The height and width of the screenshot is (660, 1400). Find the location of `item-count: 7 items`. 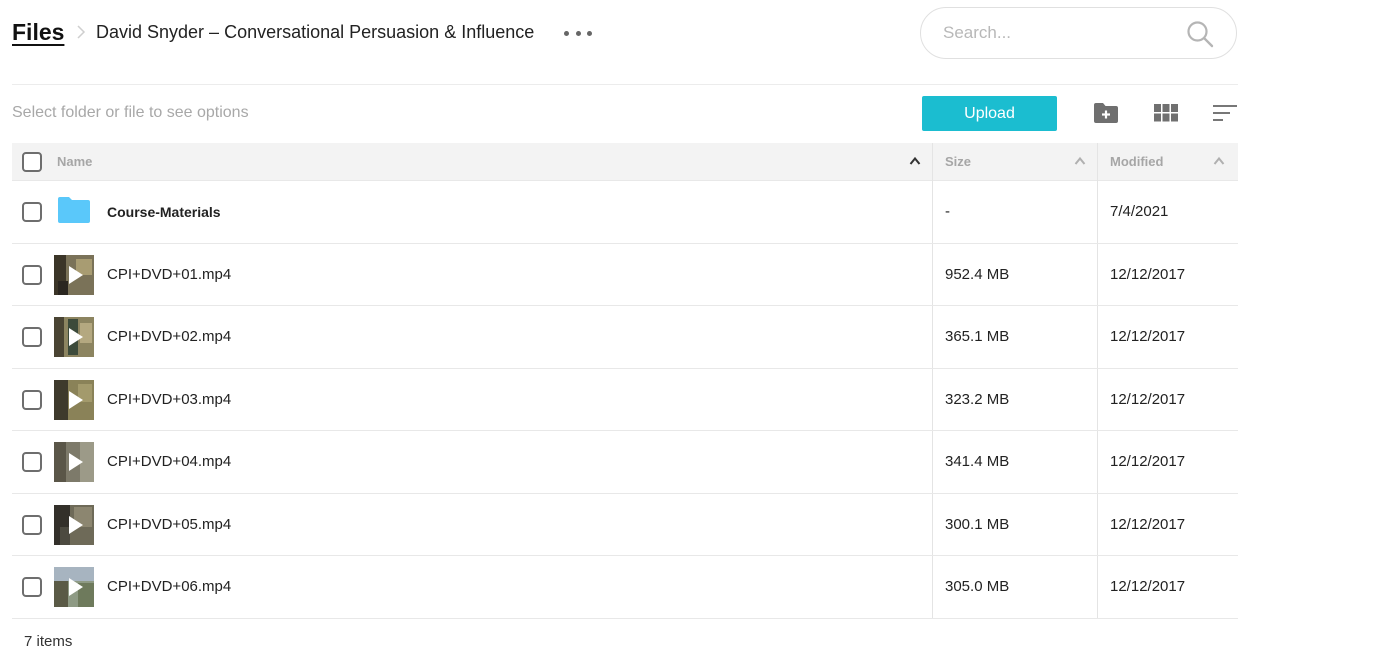

item-count: 7 items is located at coordinates (48, 641).